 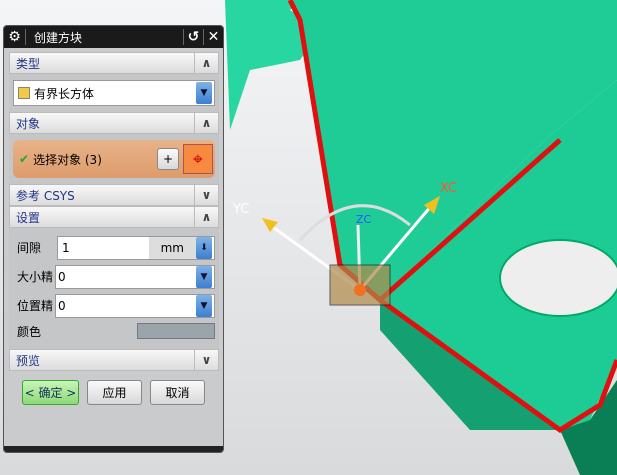 I want to click on ok-button: < 确定 >, so click(x=50, y=392).